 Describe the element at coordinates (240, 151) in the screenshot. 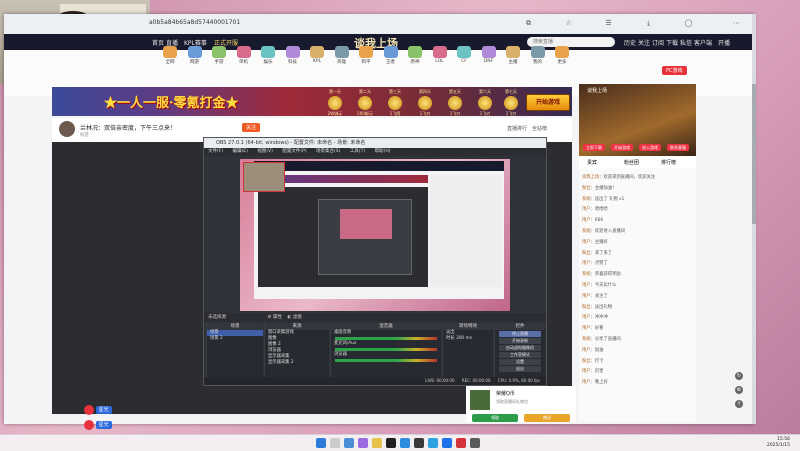

I see `obs-menu-edit: 编辑(E)` at that location.